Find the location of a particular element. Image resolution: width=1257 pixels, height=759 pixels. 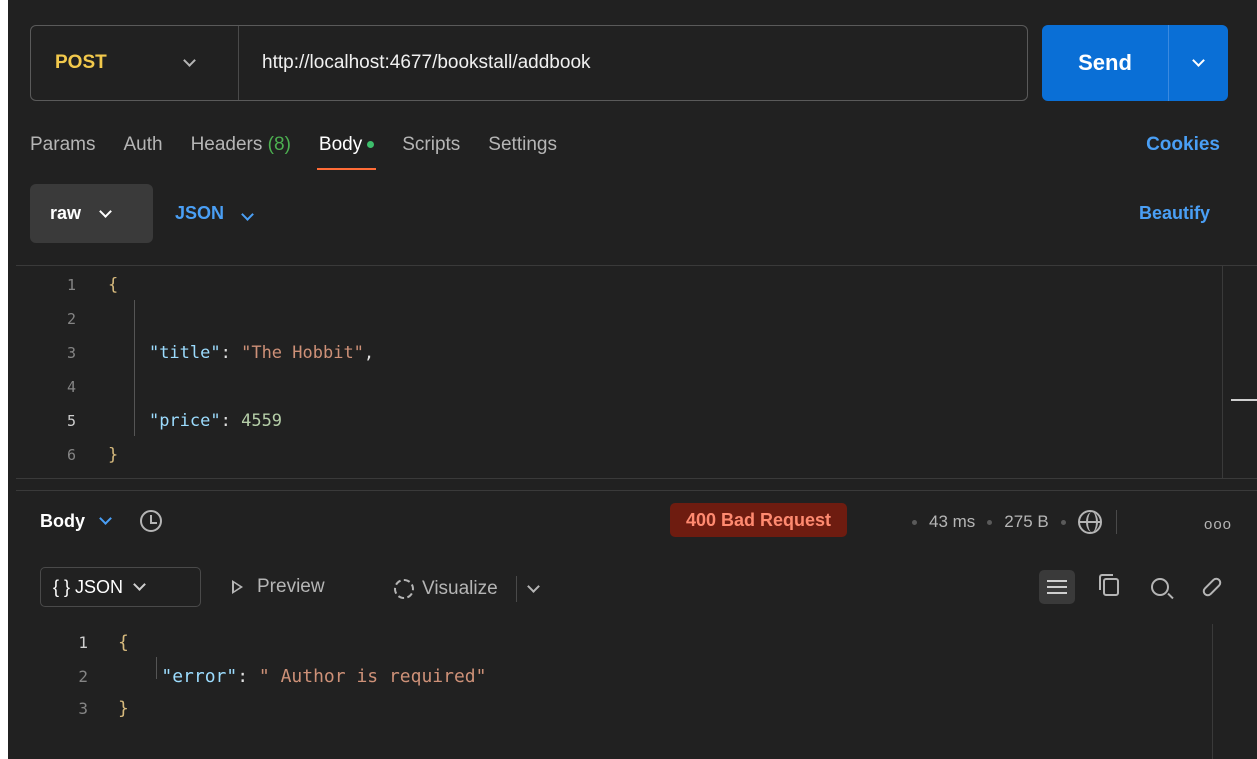

method-label: POST is located at coordinates (81, 62).